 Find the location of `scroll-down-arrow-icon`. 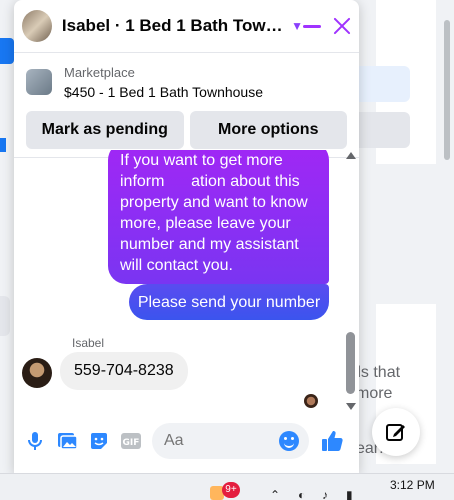

scroll-down-arrow-icon is located at coordinates (351, 406).